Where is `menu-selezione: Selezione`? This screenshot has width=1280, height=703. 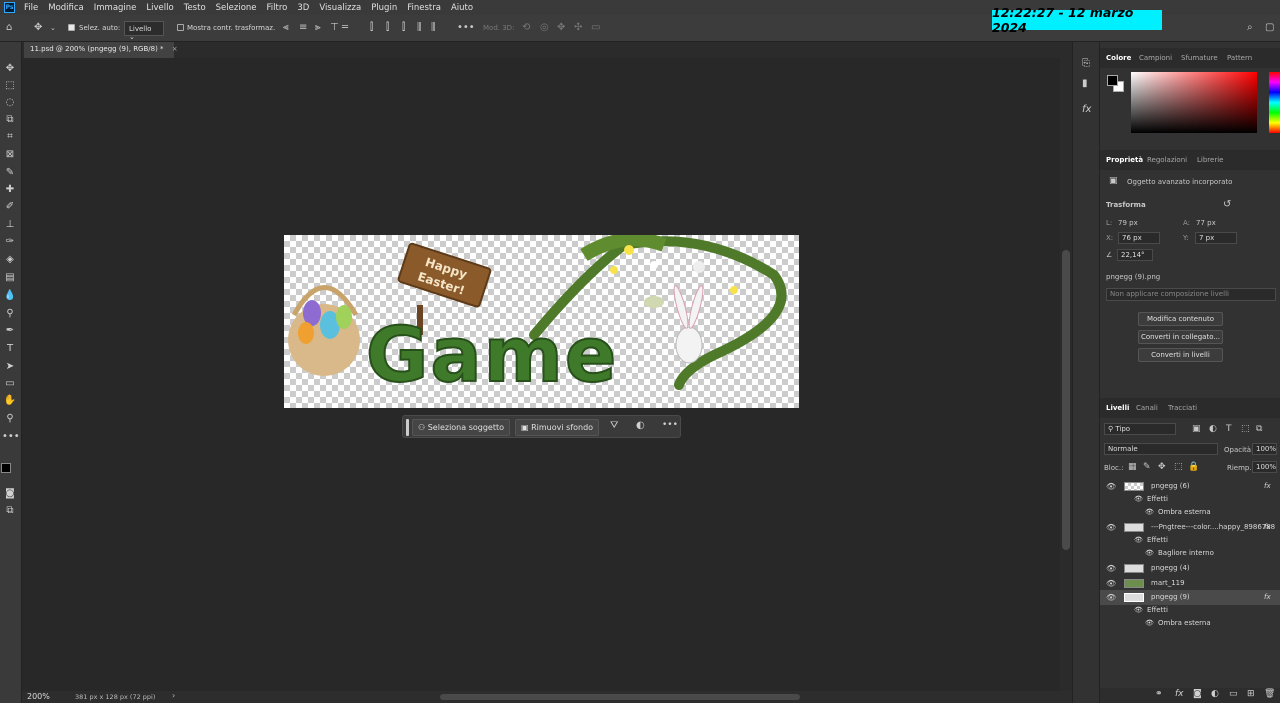
menu-selezione: Selezione is located at coordinates (236, 8).